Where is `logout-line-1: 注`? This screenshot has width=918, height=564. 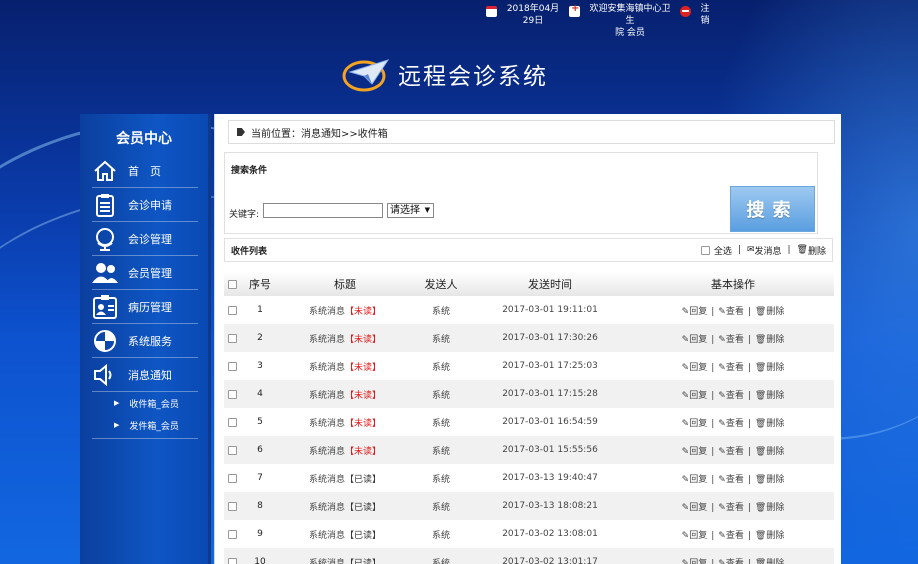 logout-line-1: 注 is located at coordinates (705, 9).